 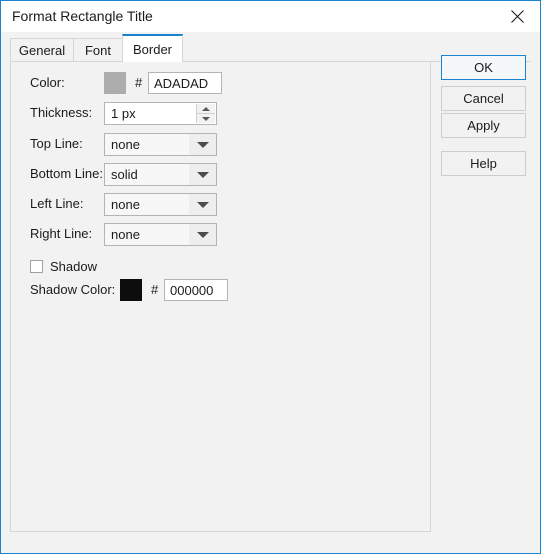 I want to click on left-line-label: Left Line:, so click(x=57, y=203).